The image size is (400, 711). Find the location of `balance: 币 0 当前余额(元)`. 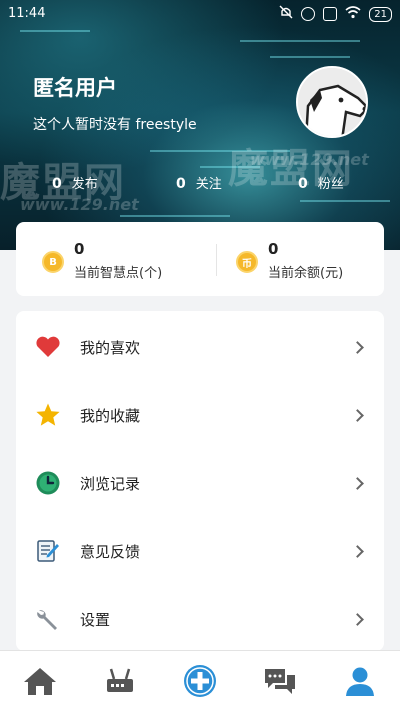

balance: 币 0 当前余额(元) is located at coordinates (289, 260).